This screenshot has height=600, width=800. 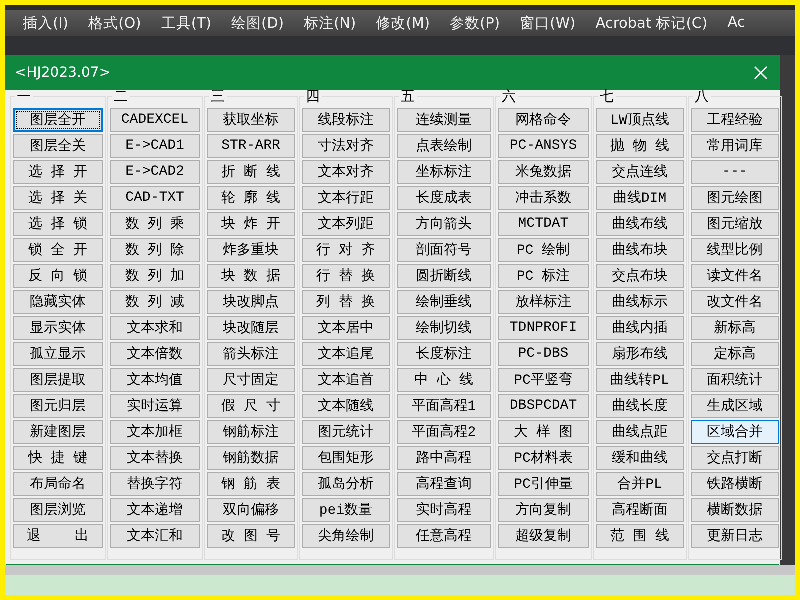 What do you see at coordinates (155, 146) in the screenshot?
I see `command-button: E->CAD1` at bounding box center [155, 146].